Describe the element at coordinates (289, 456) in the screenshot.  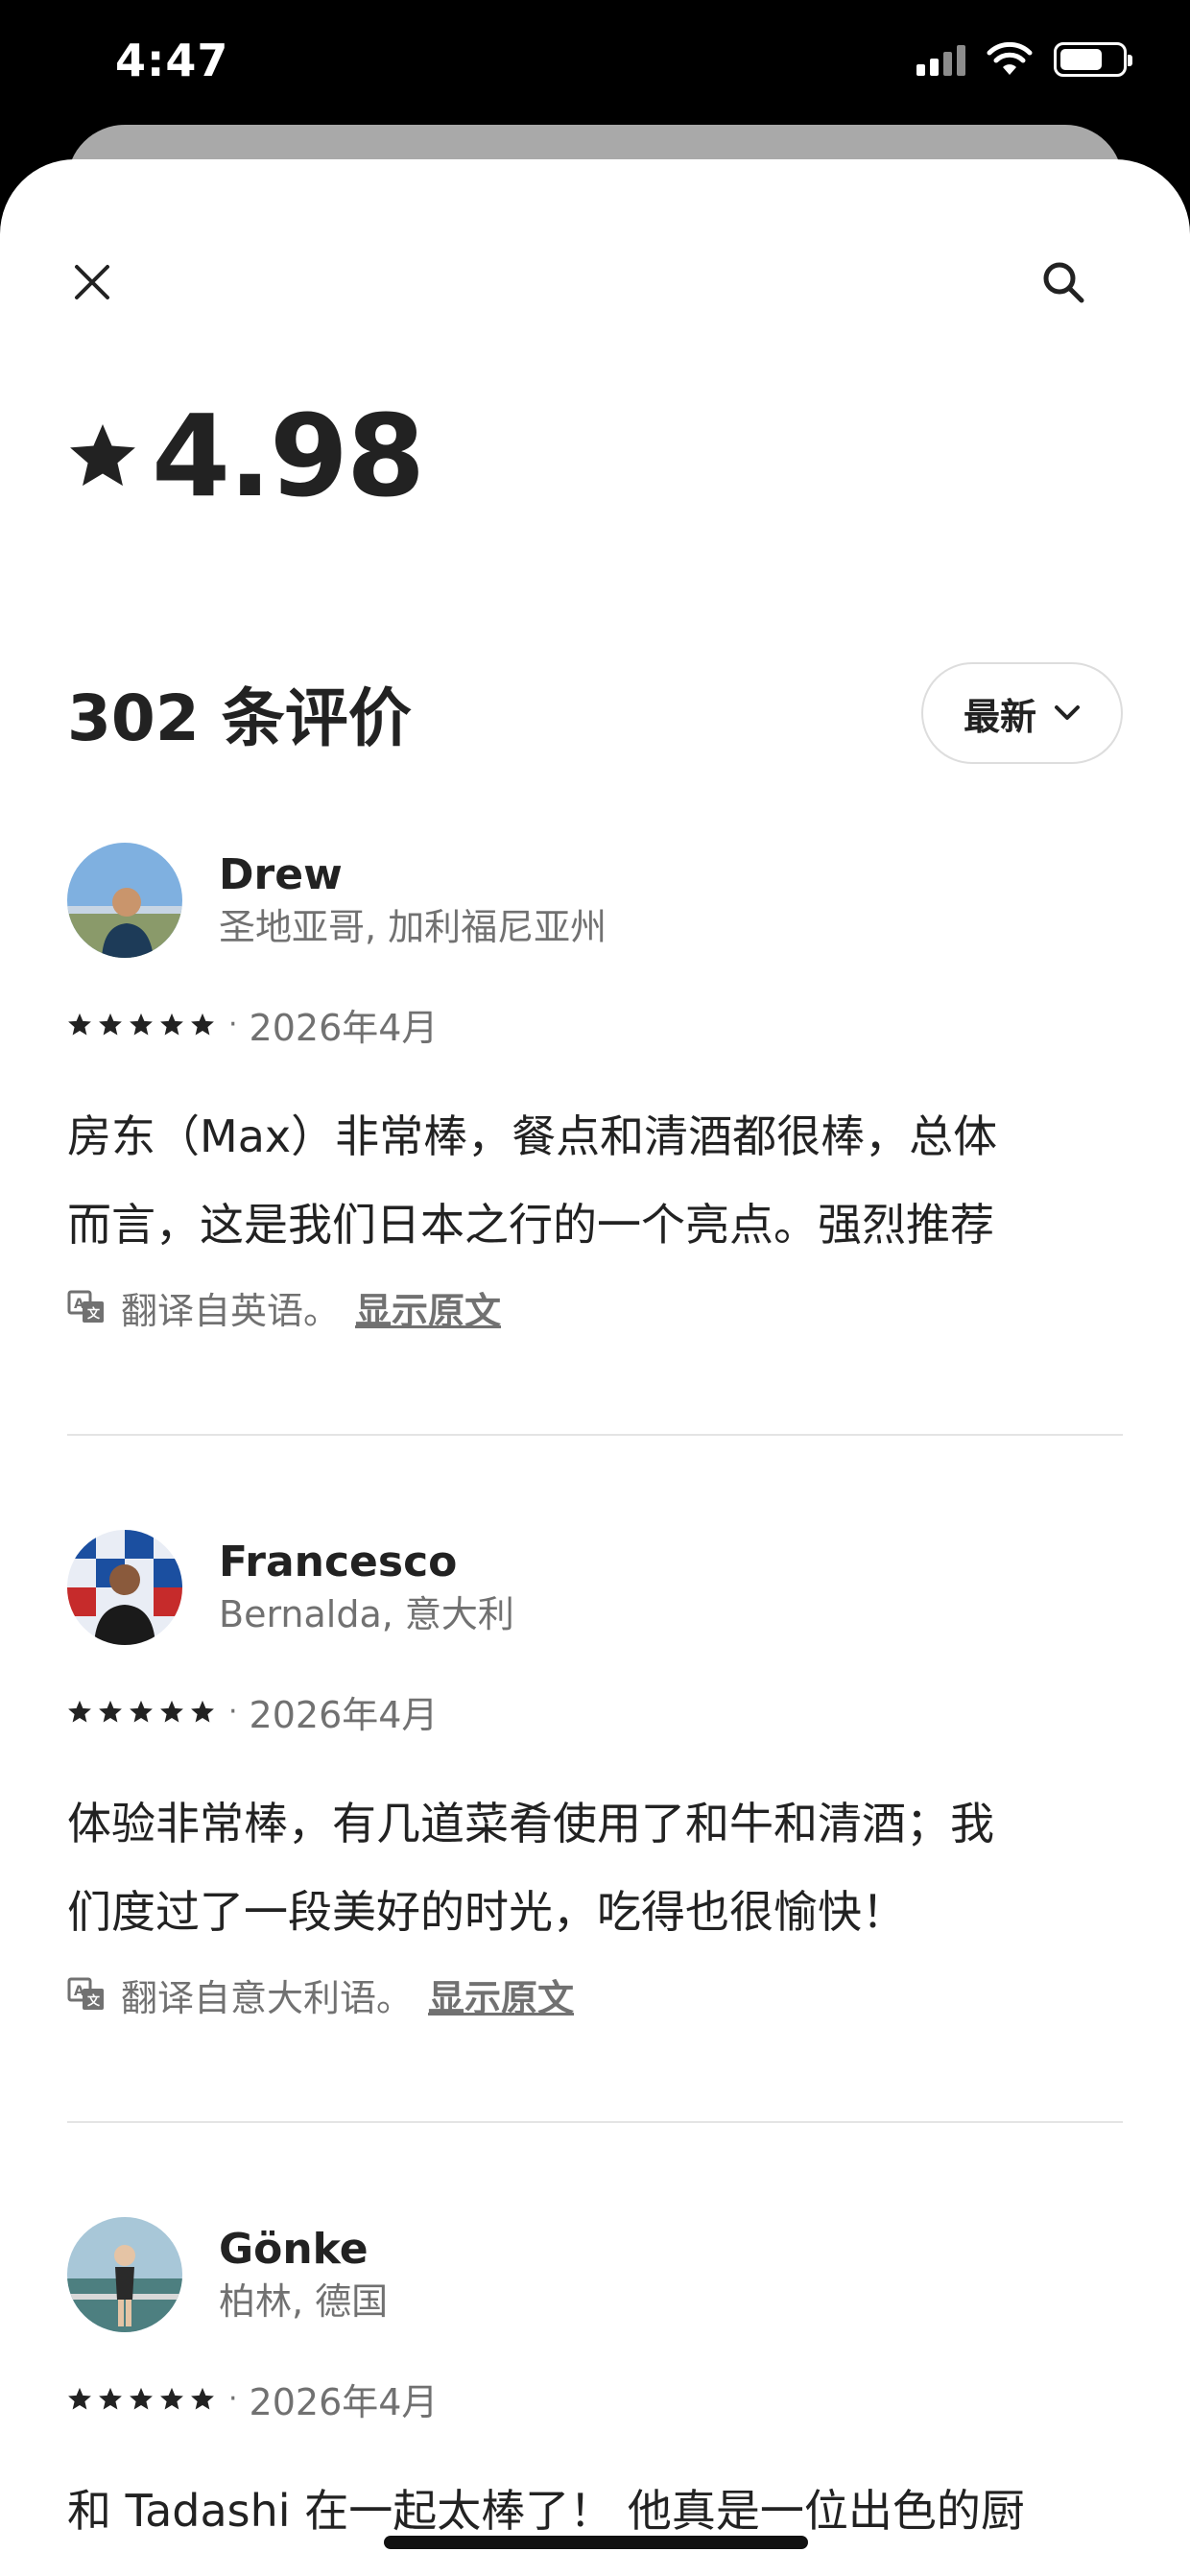
I see `rating-value: 4.98` at that location.